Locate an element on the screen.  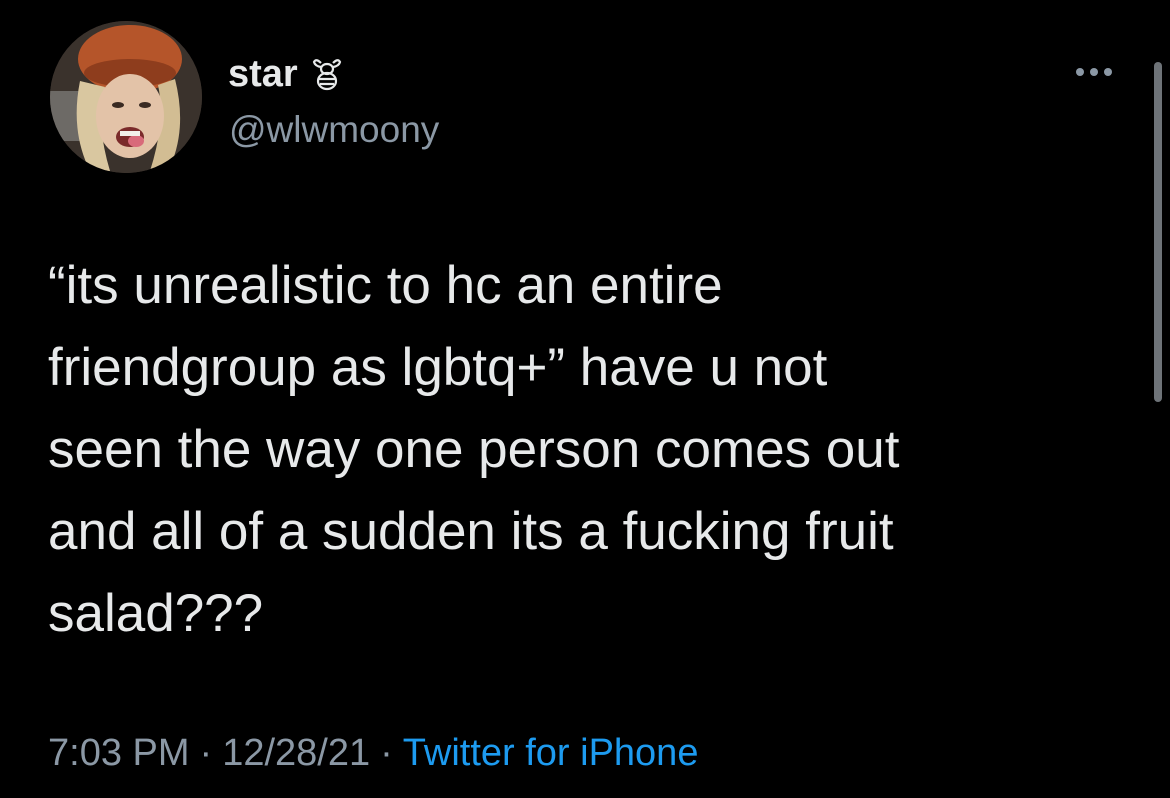
avatar-image is located at coordinates (126, 97).